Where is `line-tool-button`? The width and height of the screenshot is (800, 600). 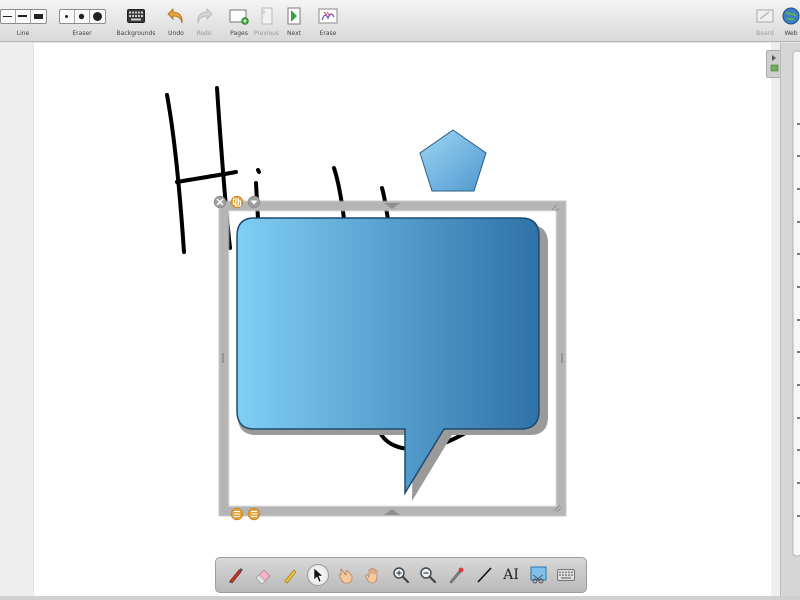
line-tool-button is located at coordinates (484, 575).